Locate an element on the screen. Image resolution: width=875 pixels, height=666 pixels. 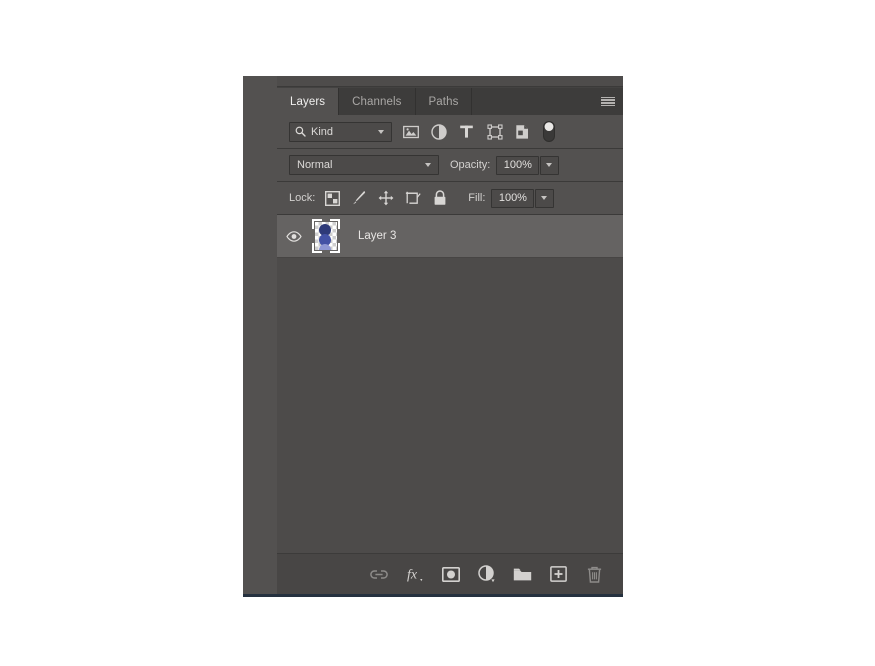
hamburger-menu-icon is located at coordinates (608, 101).